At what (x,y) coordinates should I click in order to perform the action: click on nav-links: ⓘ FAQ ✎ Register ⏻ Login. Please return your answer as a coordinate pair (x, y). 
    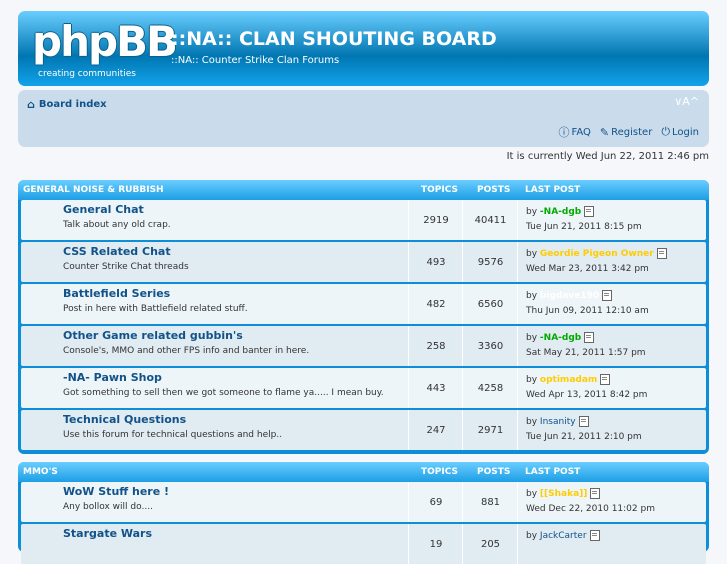
    Looking at the image, I should click on (629, 132).